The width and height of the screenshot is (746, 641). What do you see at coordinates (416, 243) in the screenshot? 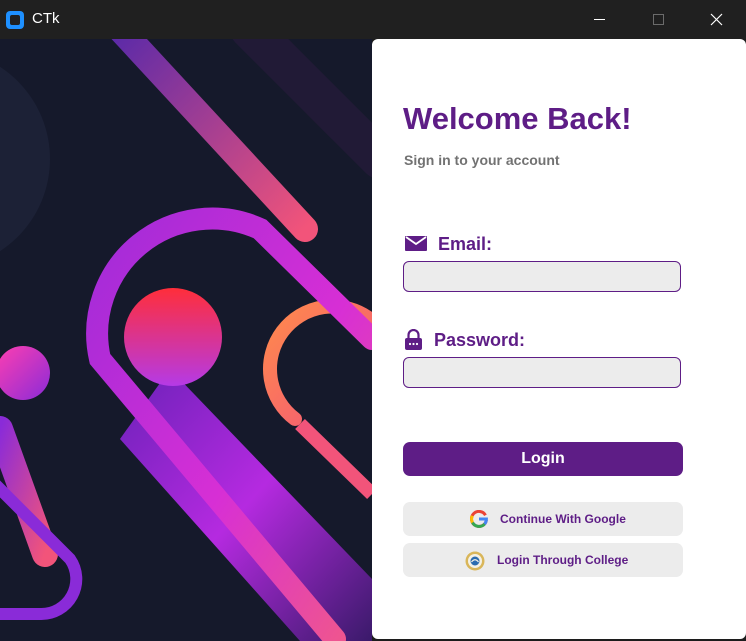
I see `mail-icon` at bounding box center [416, 243].